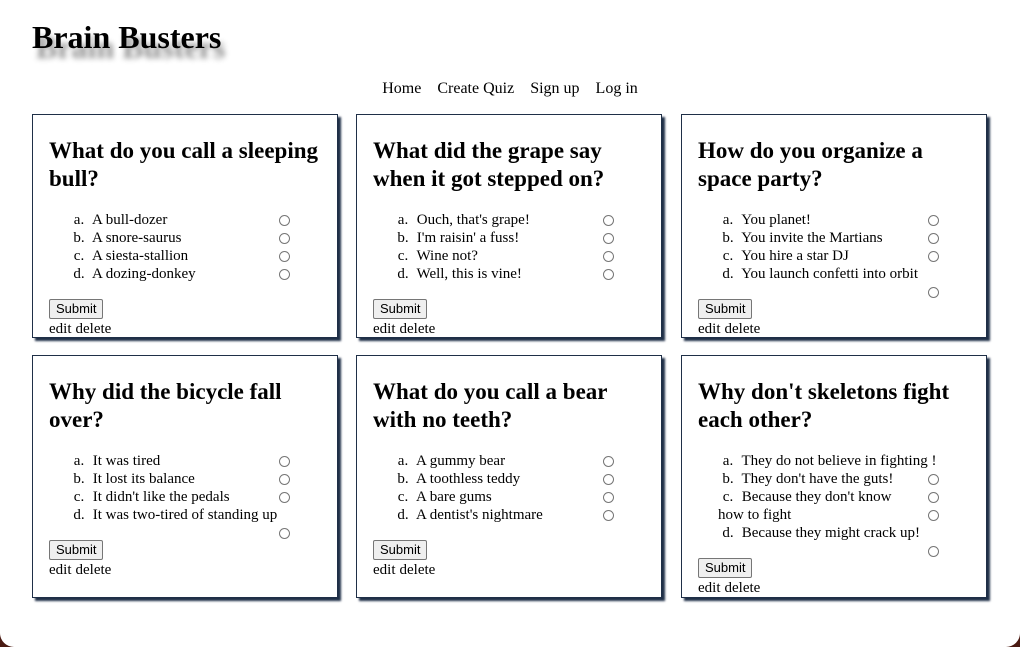 The height and width of the screenshot is (647, 1020). Describe the element at coordinates (617, 88) in the screenshot. I see `nav-log-in-link: Log in` at that location.